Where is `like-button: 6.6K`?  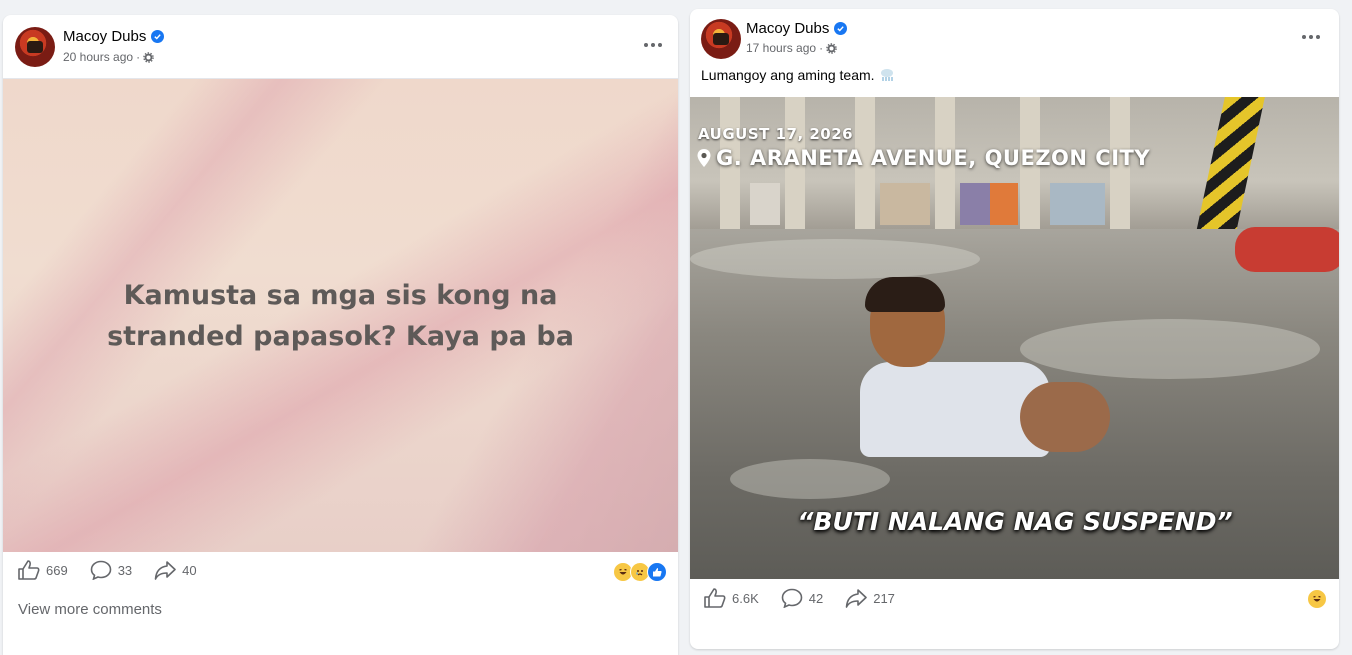
like-button: 6.6K is located at coordinates (731, 598).